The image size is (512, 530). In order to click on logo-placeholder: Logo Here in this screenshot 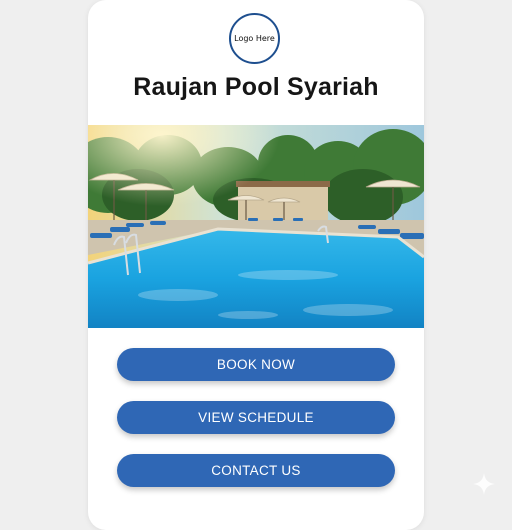, I will do `click(254, 38)`.